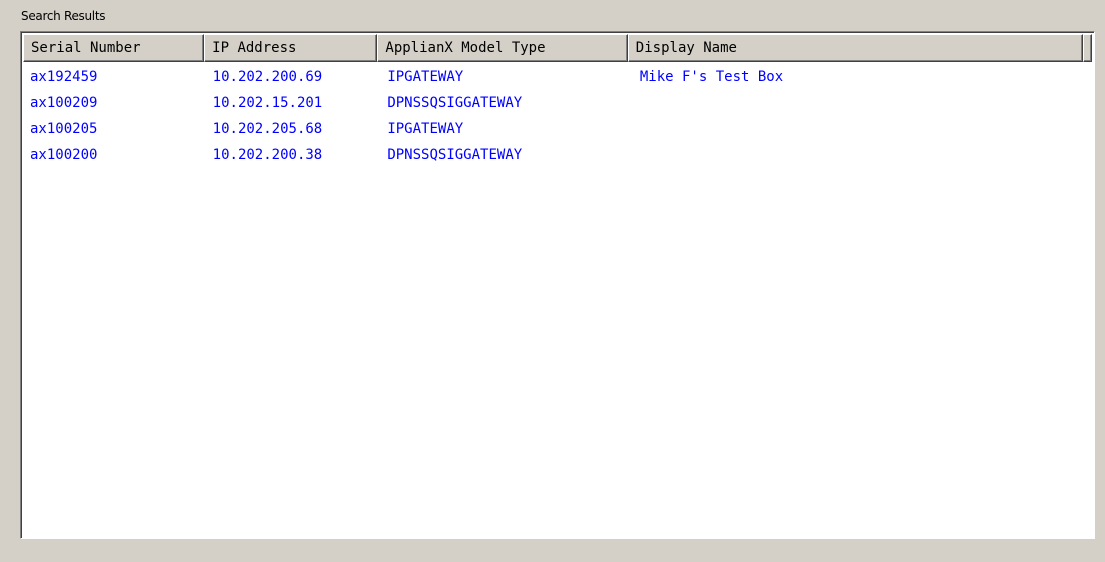 This screenshot has height=562, width=1105. I want to click on cell-serial-number: ax100200, so click(64, 155).